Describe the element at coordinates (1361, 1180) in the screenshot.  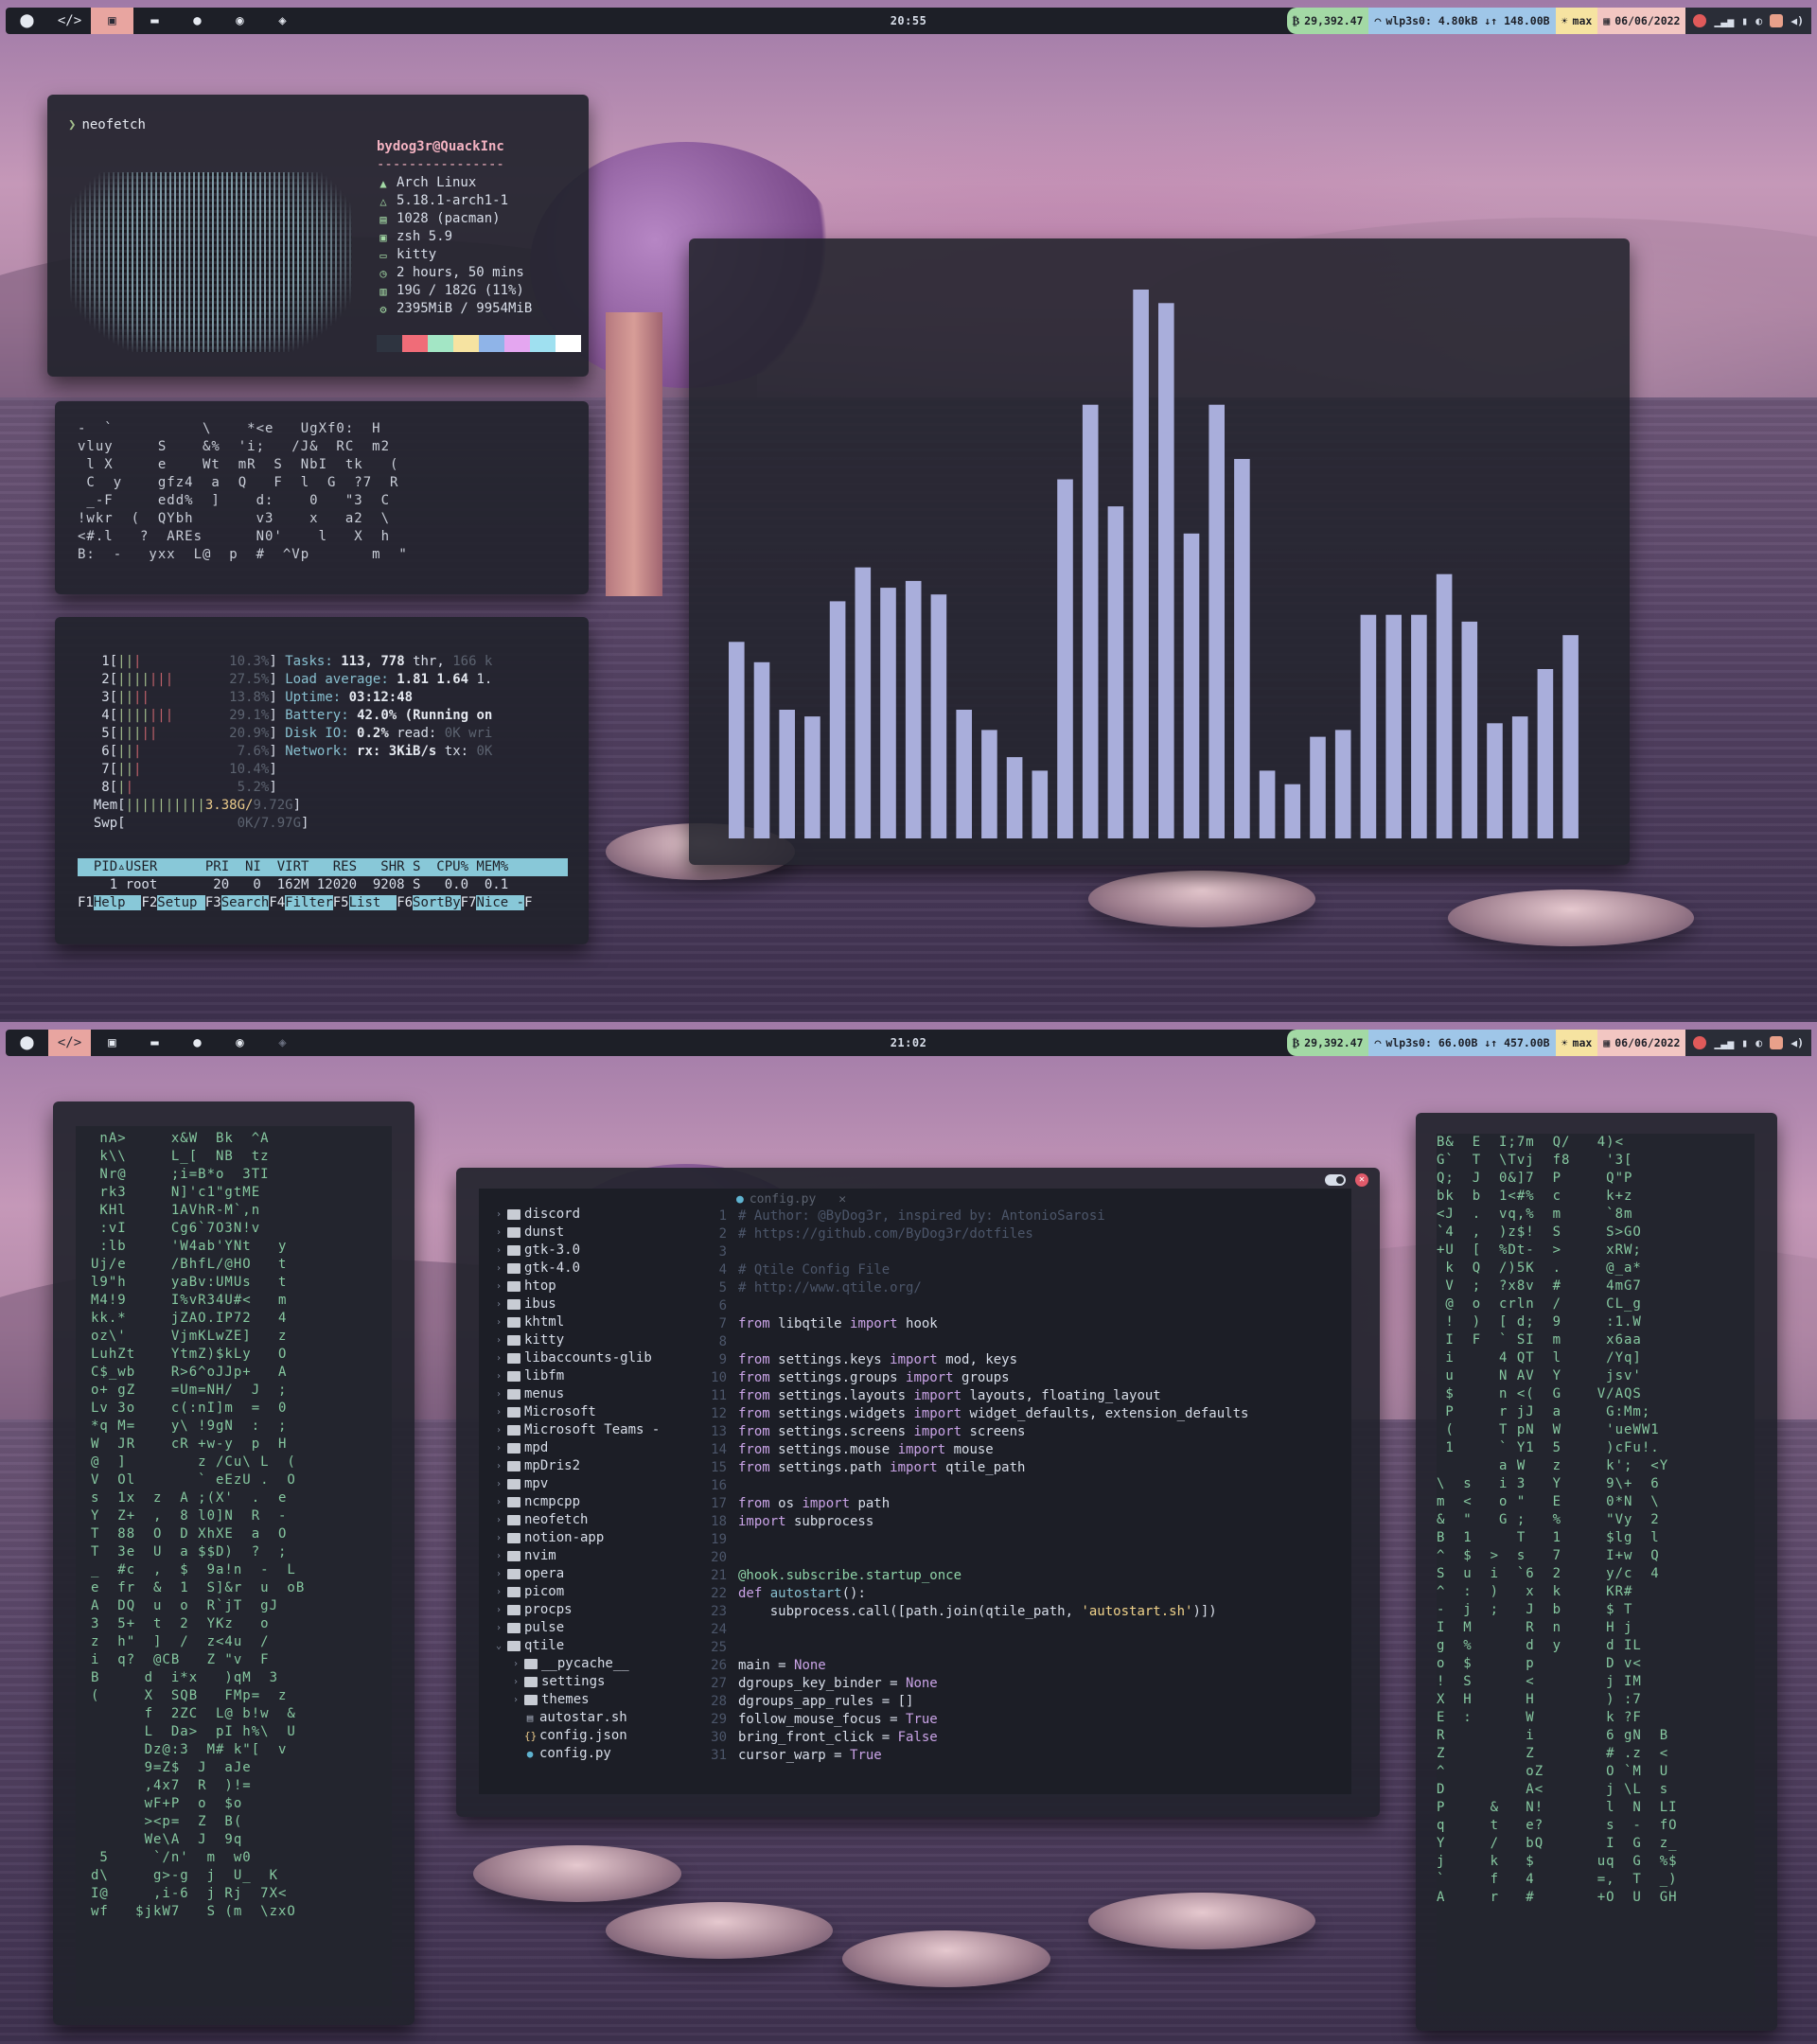
I see `close-icon: ✕` at that location.